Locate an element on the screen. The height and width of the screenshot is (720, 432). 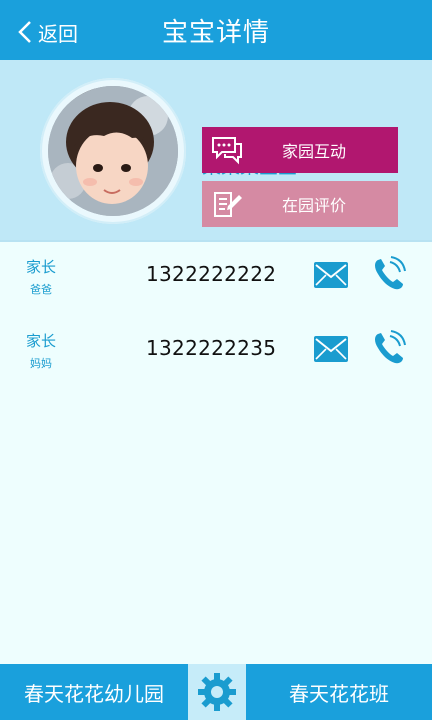
settings-button is located at coordinates (217, 692).